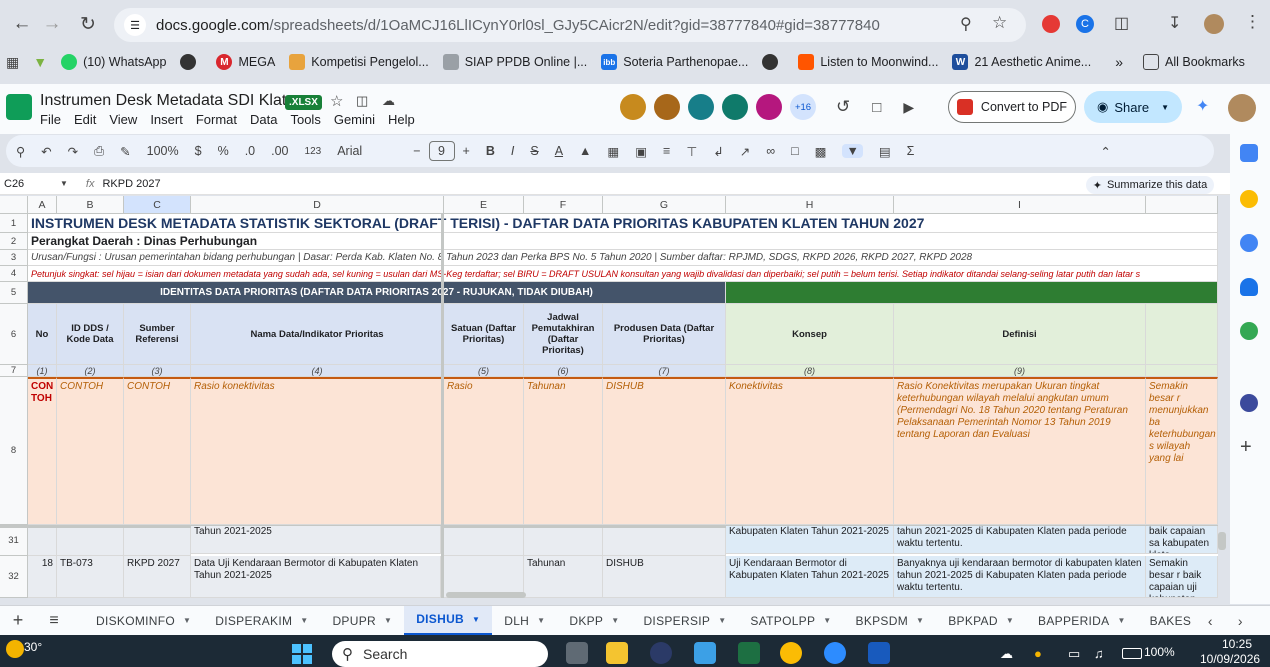 The image size is (1270, 667). What do you see at coordinates (1020, 371) in the screenshot?
I see `colnum-9: (9)` at bounding box center [1020, 371].